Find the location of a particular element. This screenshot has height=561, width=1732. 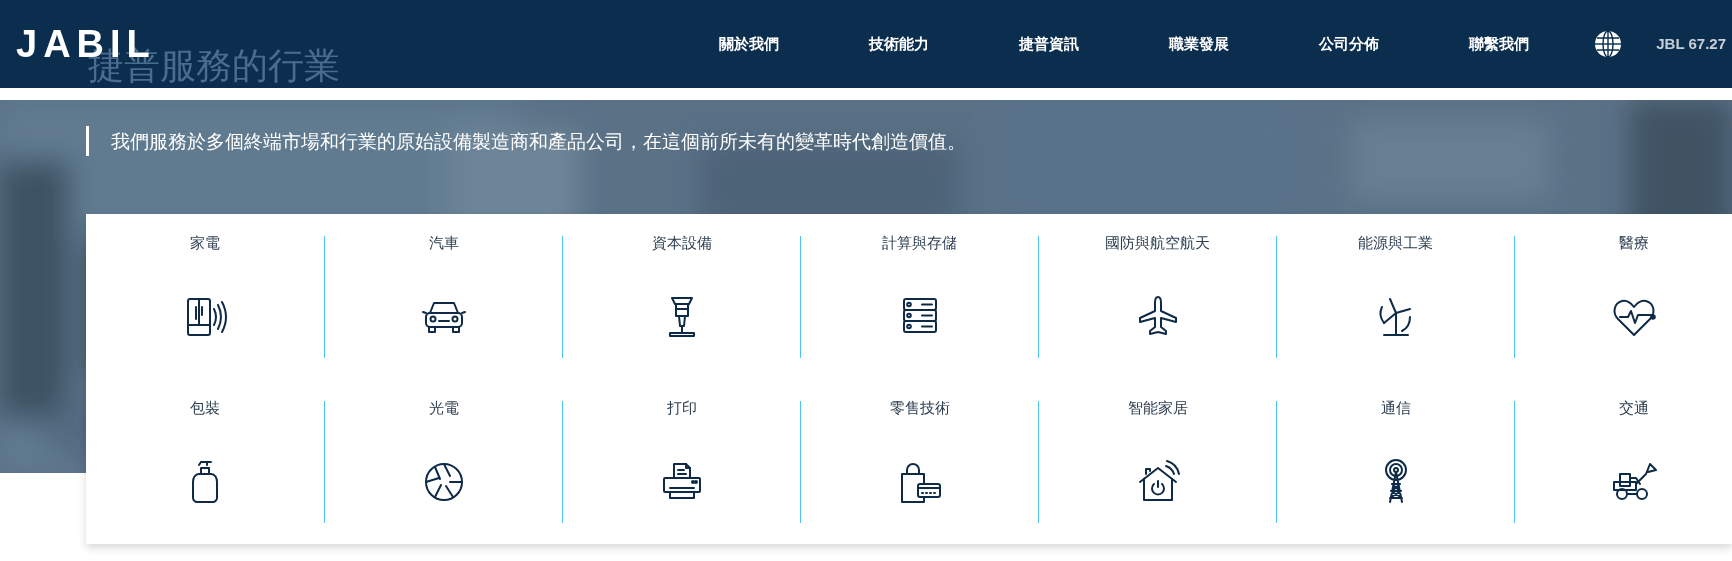

industry-link: 資本設備 is located at coordinates (681, 296).